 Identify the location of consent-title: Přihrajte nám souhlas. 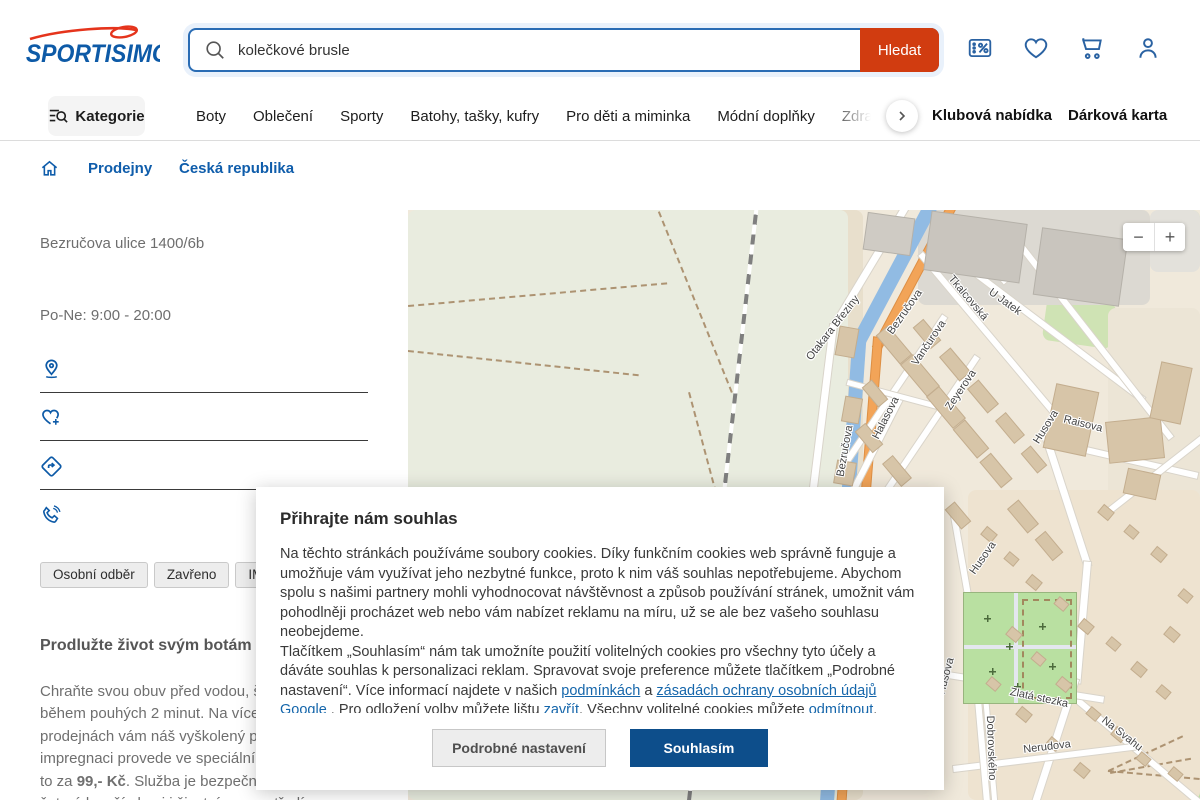
(369, 518).